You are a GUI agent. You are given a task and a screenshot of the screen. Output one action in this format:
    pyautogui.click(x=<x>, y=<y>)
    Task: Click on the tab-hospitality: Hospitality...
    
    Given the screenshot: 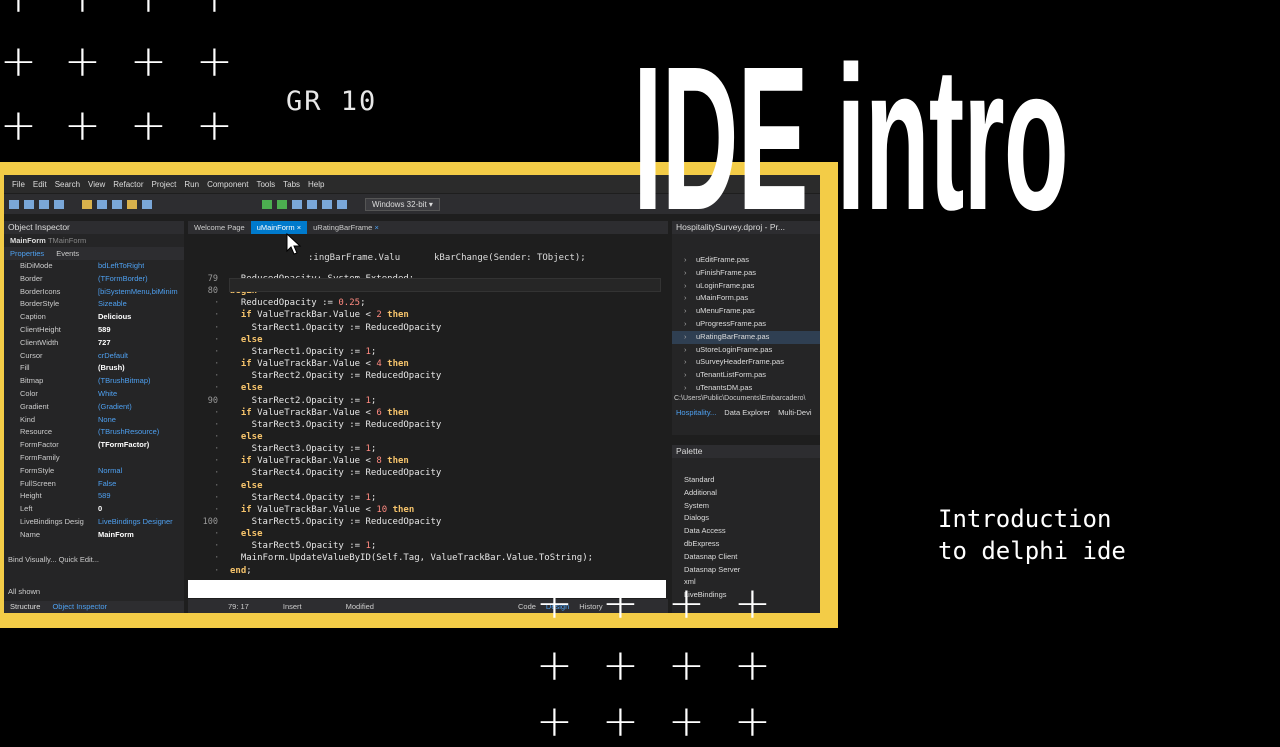 What is the action you would take?
    pyautogui.click(x=696, y=412)
    